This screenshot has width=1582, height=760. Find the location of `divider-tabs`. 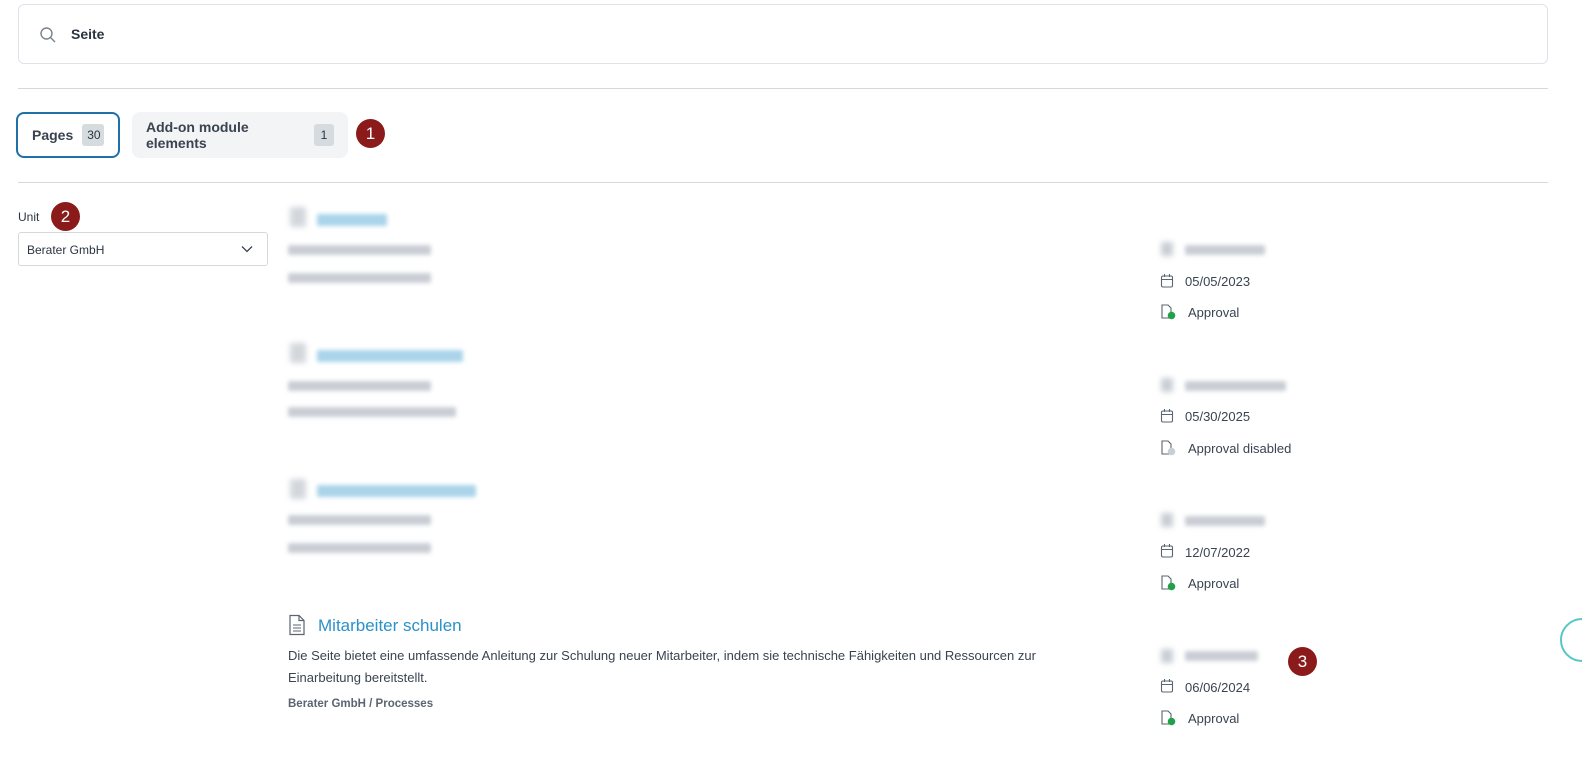

divider-tabs is located at coordinates (783, 182).